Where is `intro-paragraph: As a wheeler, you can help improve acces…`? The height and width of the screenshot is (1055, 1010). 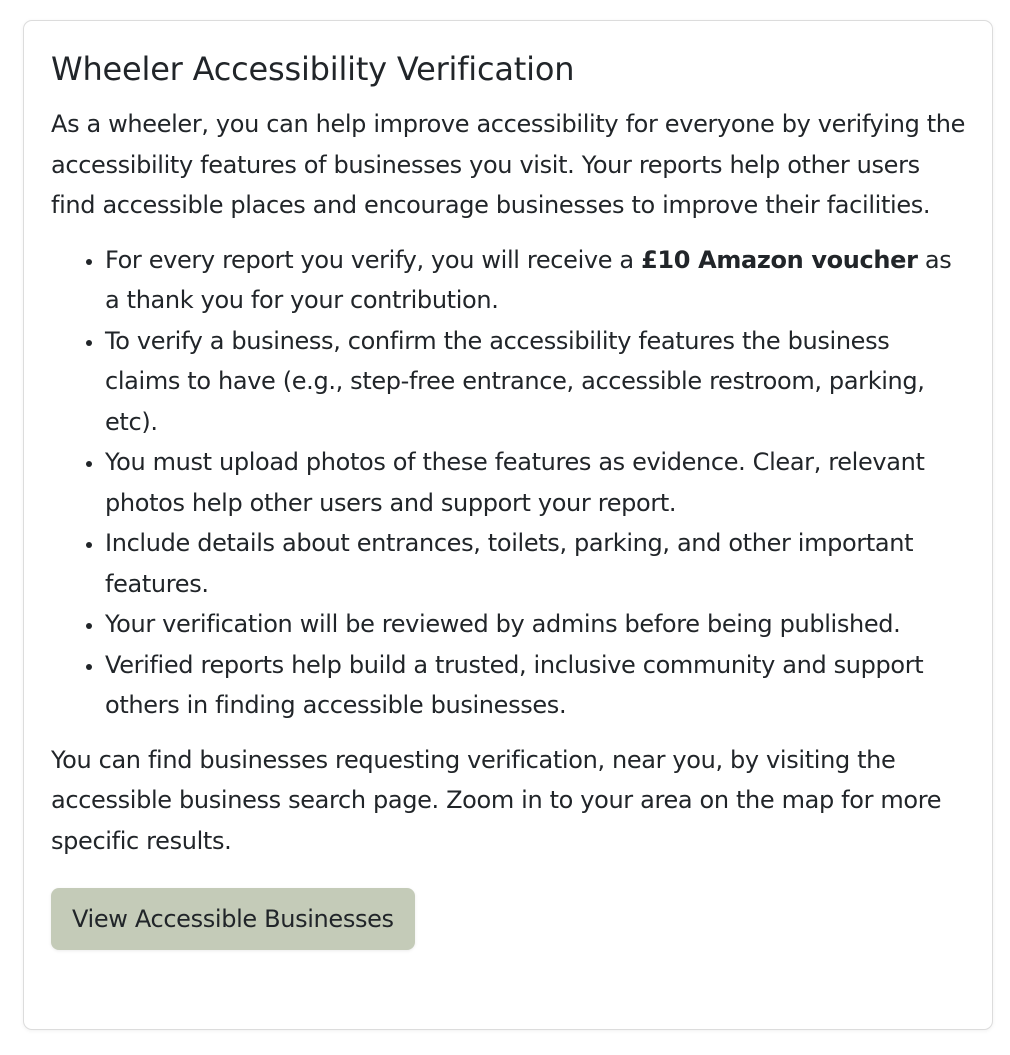 intro-paragraph: As a wheeler, you can help improve acces… is located at coordinates (508, 164).